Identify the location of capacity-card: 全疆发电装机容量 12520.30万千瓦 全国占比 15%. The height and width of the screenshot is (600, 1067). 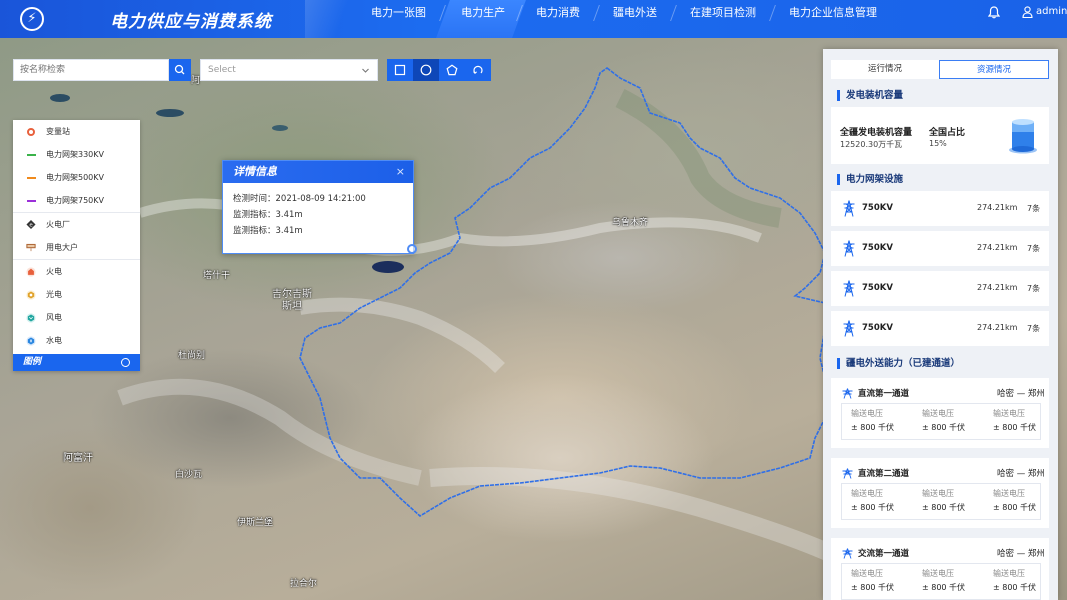
(940, 135).